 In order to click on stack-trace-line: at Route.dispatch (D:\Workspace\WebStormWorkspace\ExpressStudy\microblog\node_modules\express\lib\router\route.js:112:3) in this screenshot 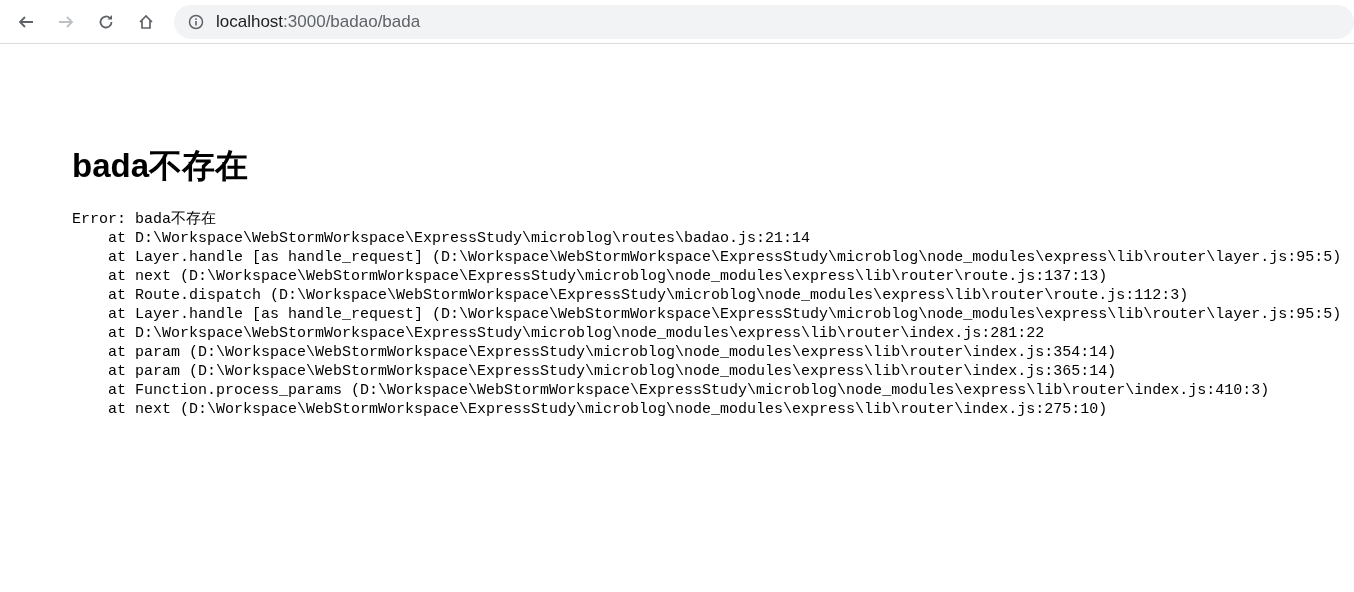, I will do `click(648, 295)`.